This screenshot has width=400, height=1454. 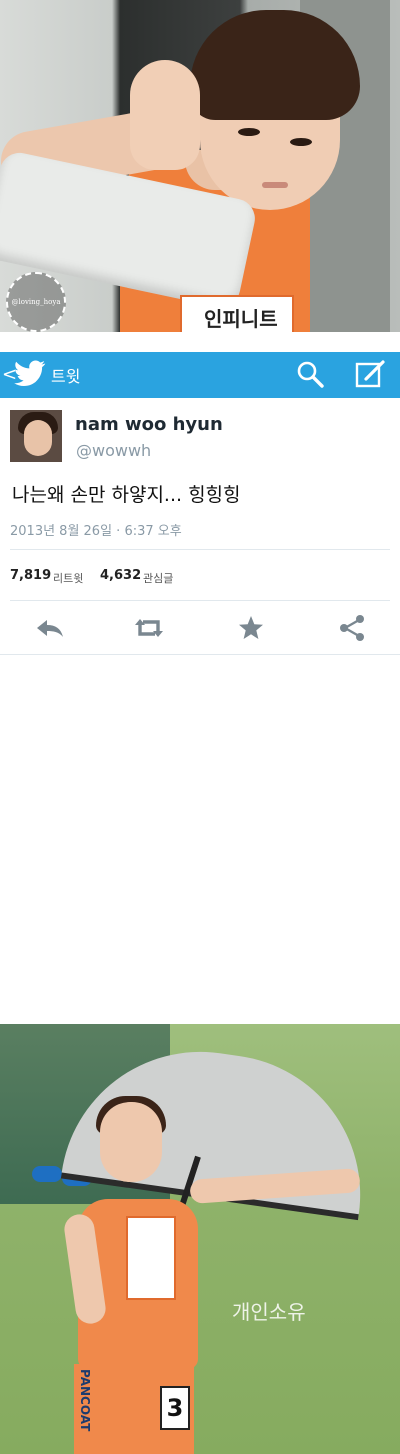 I want to click on retweet-label: 리트윗, so click(x=68, y=578).